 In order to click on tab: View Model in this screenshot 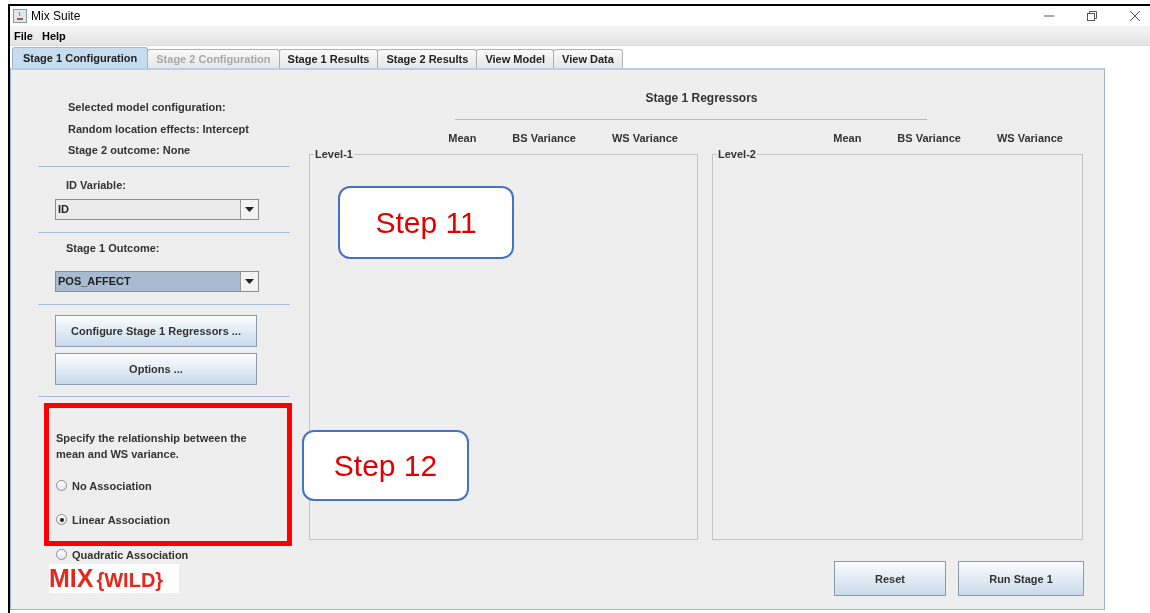, I will do `click(515, 58)`.